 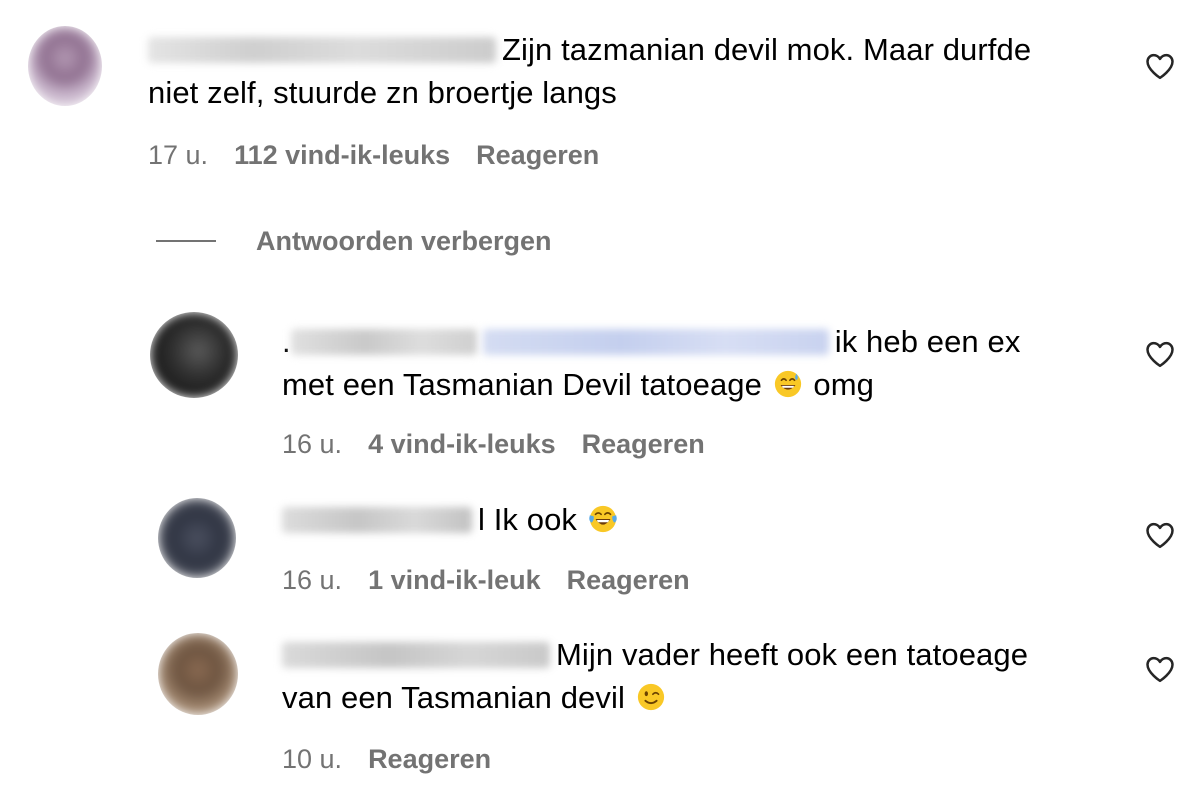 What do you see at coordinates (655, 342) in the screenshot?
I see `mention-blurred` at bounding box center [655, 342].